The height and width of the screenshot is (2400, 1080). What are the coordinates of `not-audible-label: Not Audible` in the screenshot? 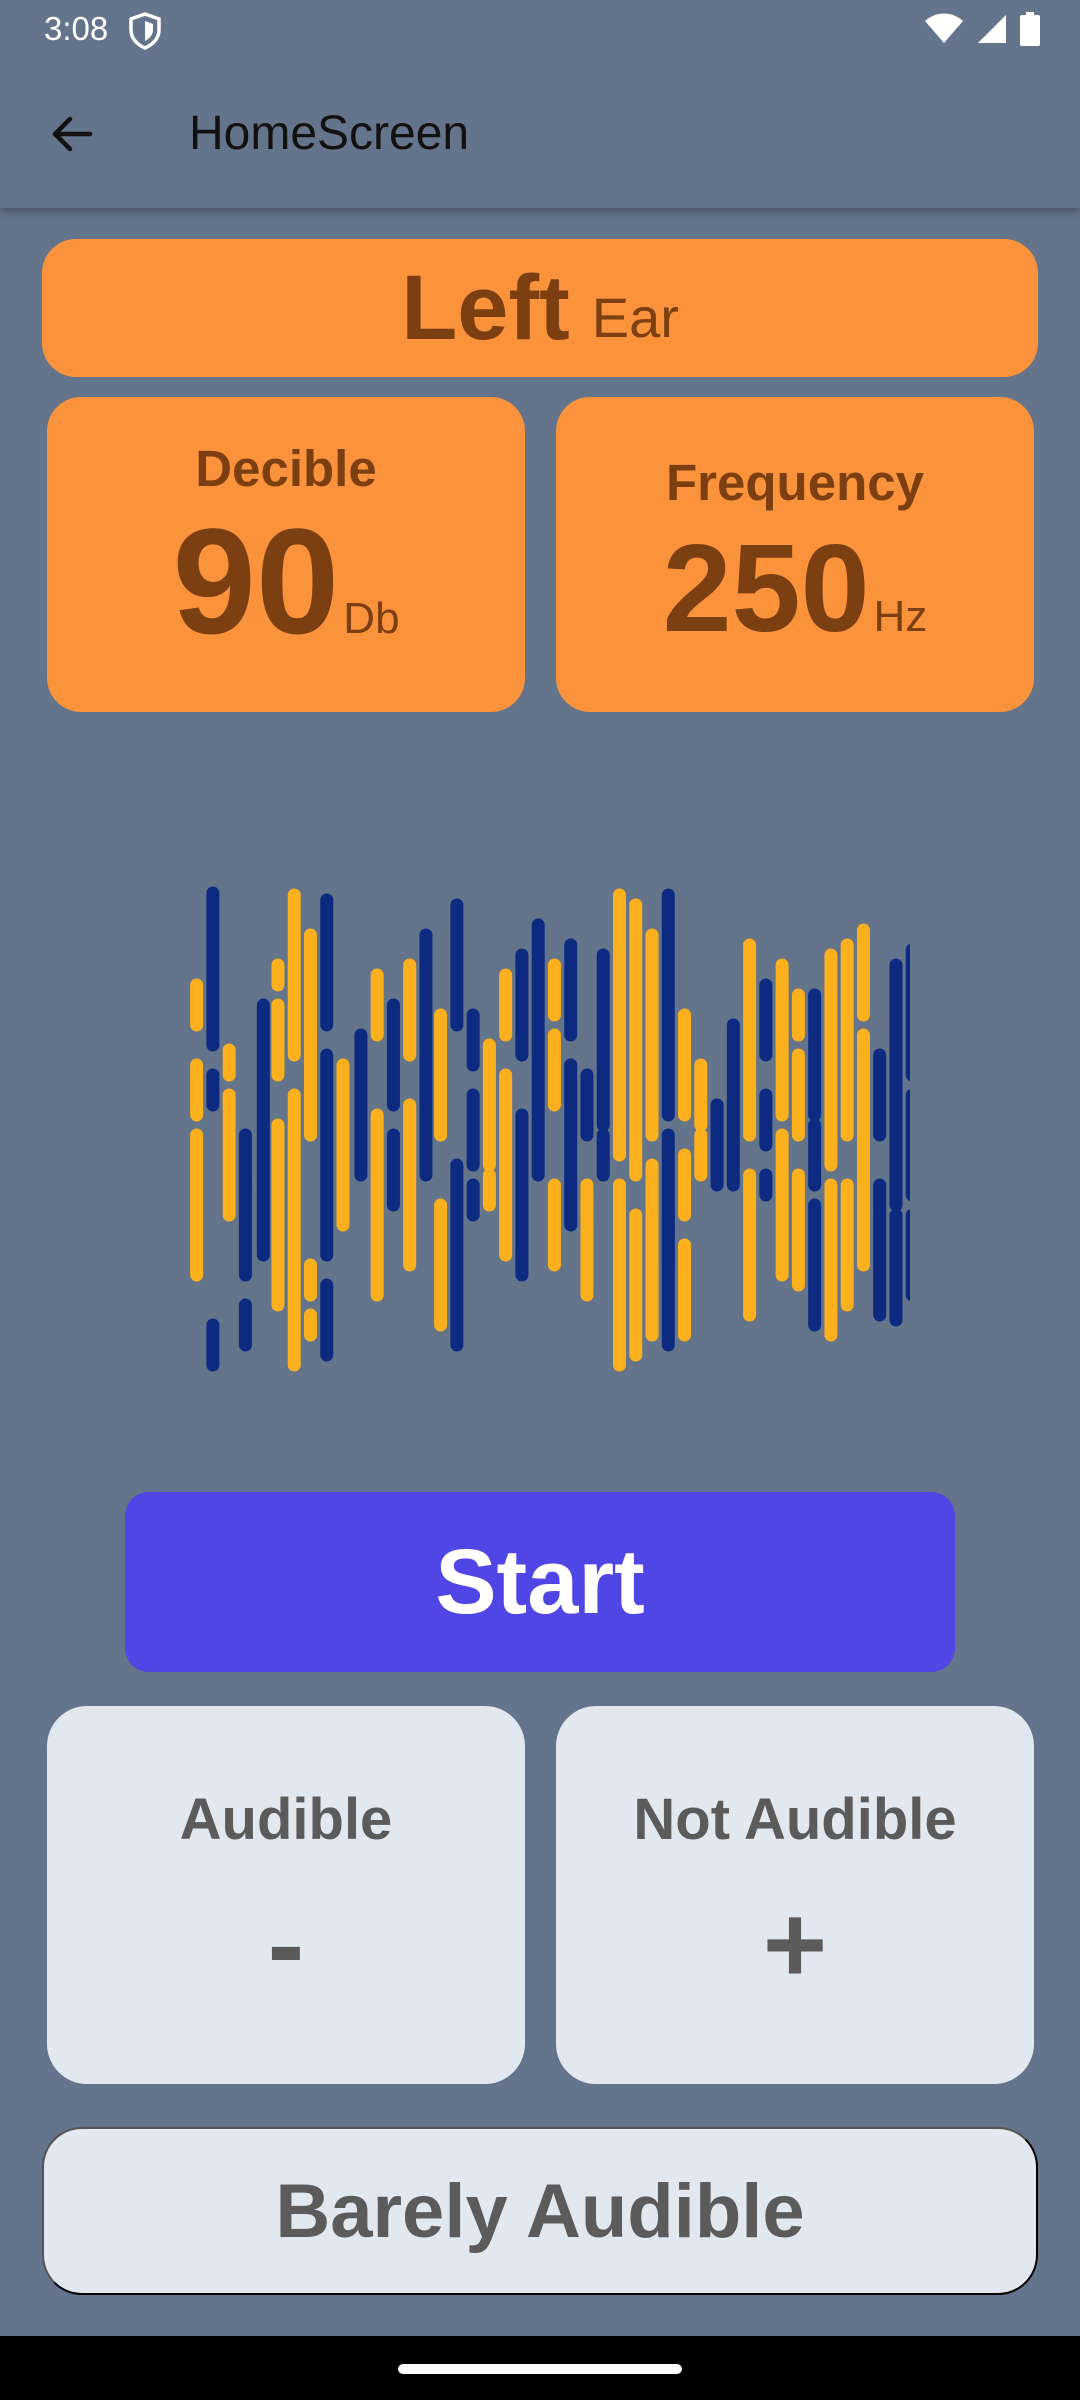 It's located at (795, 1819).